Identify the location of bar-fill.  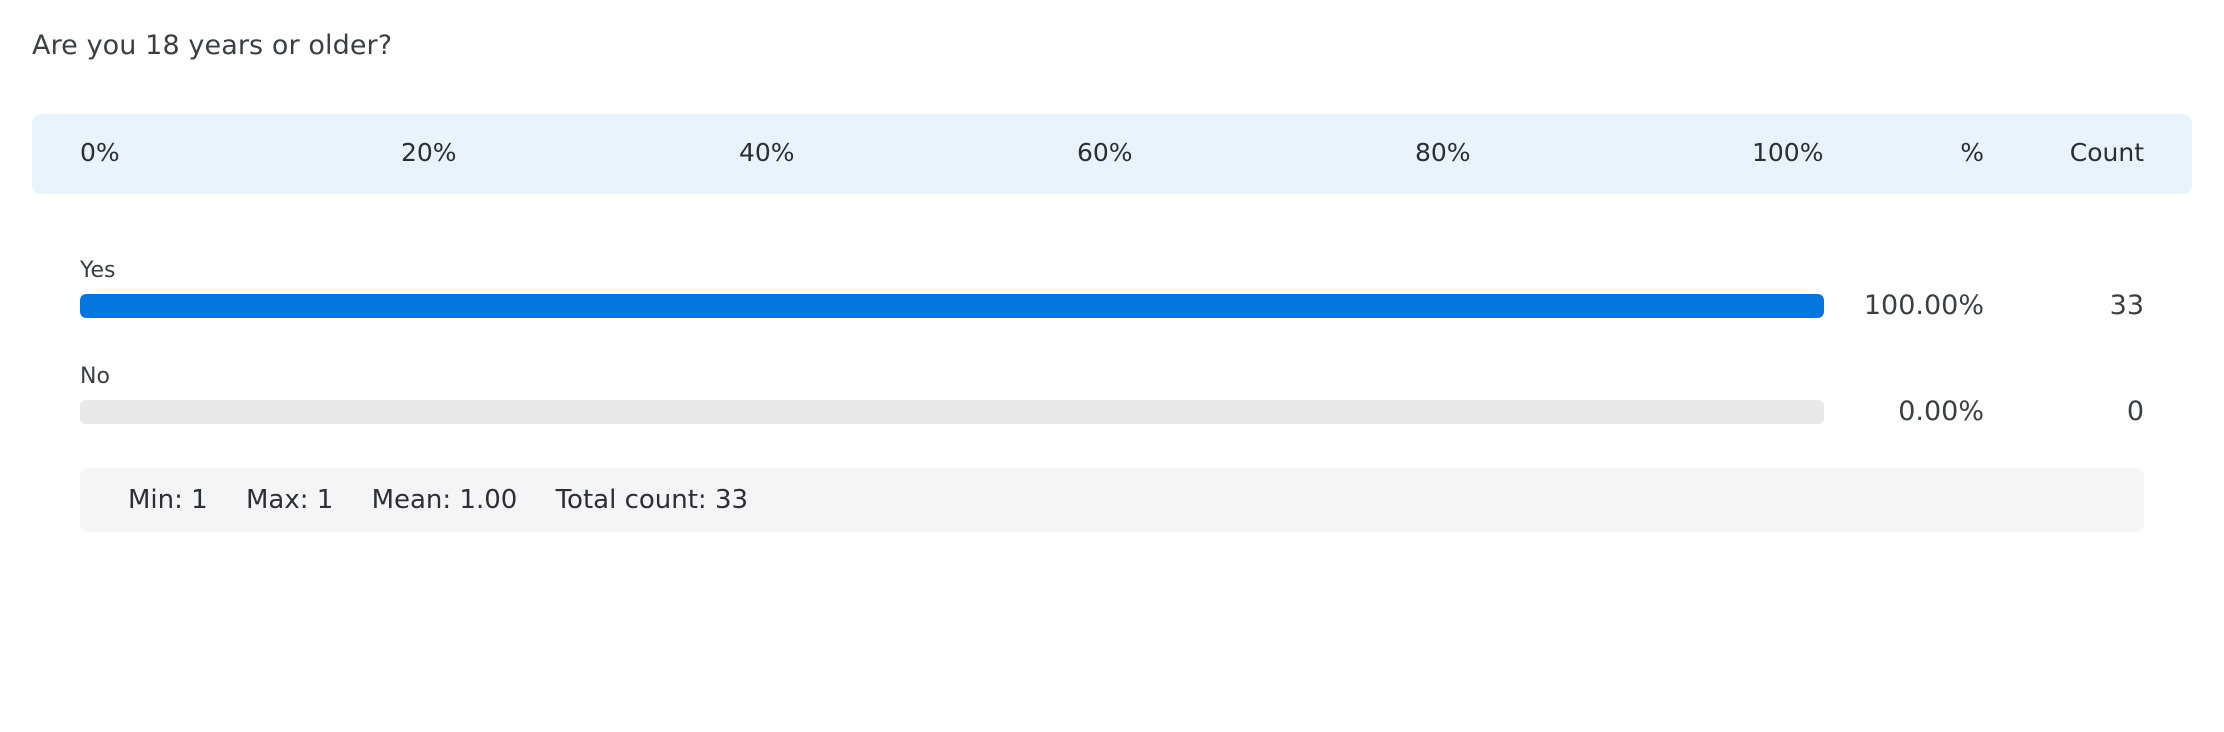
(952, 306).